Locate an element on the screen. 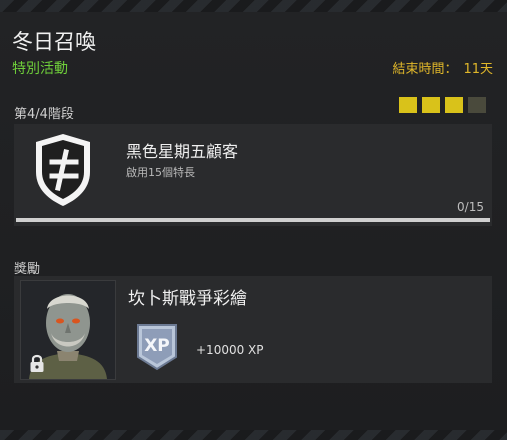 Image resolution: width=507 pixels, height=440 pixels. lock-icon is located at coordinates (37, 363).